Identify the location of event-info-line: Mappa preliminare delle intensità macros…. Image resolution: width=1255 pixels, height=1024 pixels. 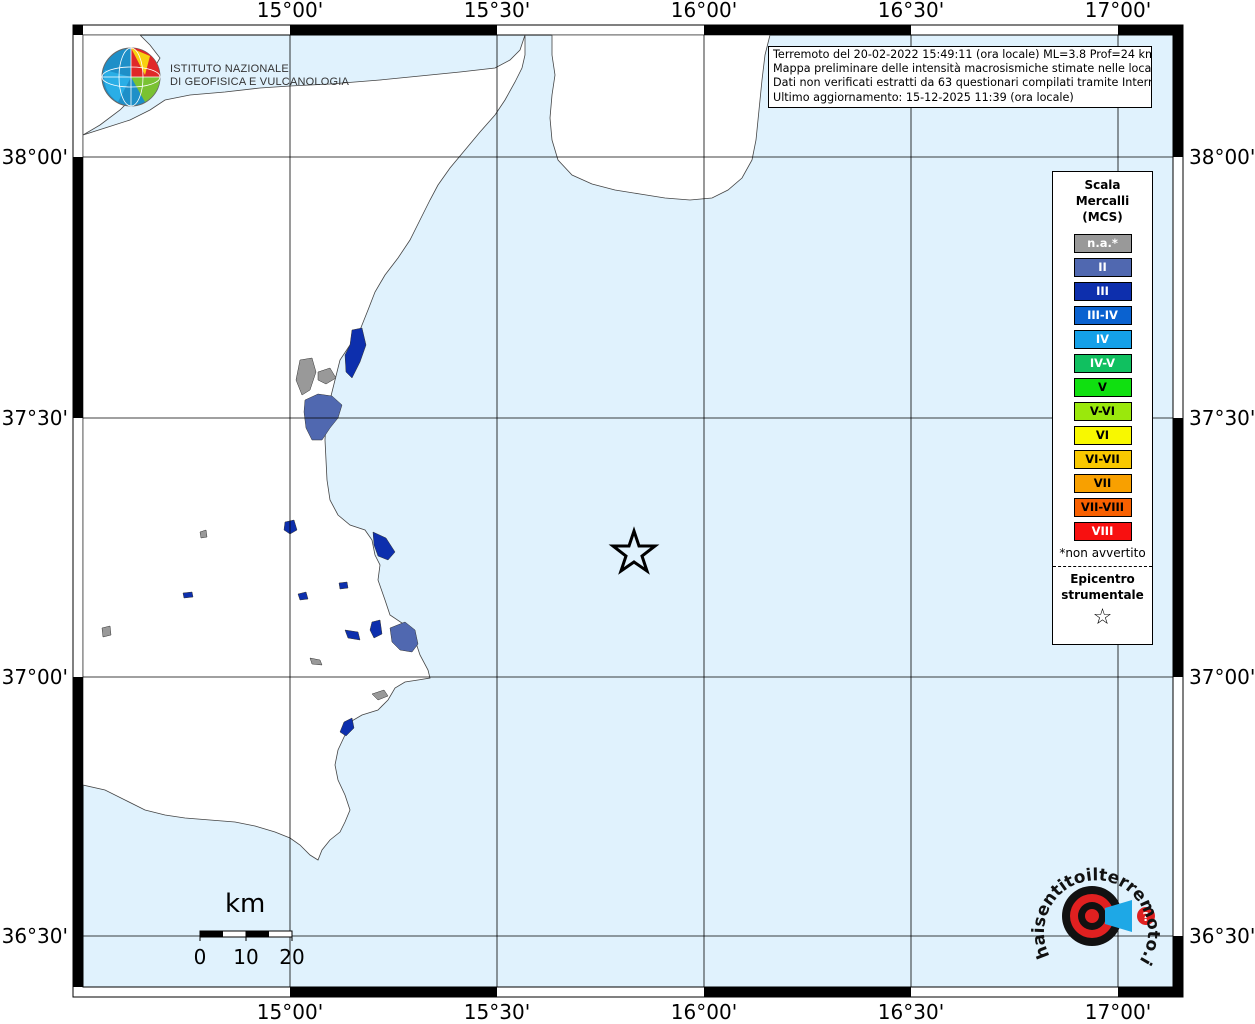
(962, 69).